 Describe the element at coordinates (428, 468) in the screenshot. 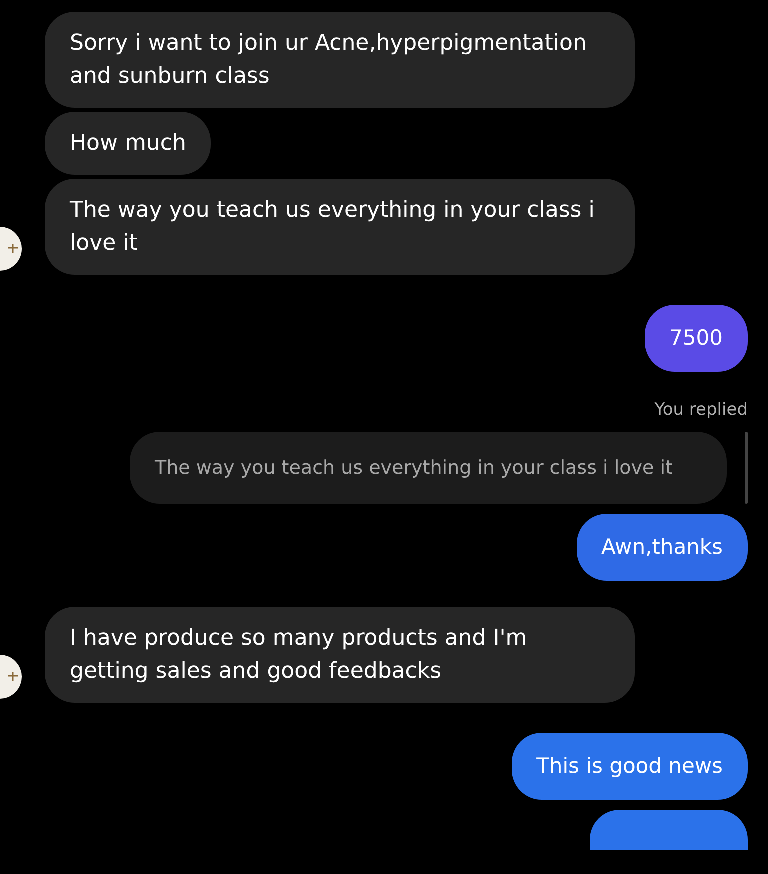

I see `quoted-message: The way you teach us everything in your class i love it` at that location.